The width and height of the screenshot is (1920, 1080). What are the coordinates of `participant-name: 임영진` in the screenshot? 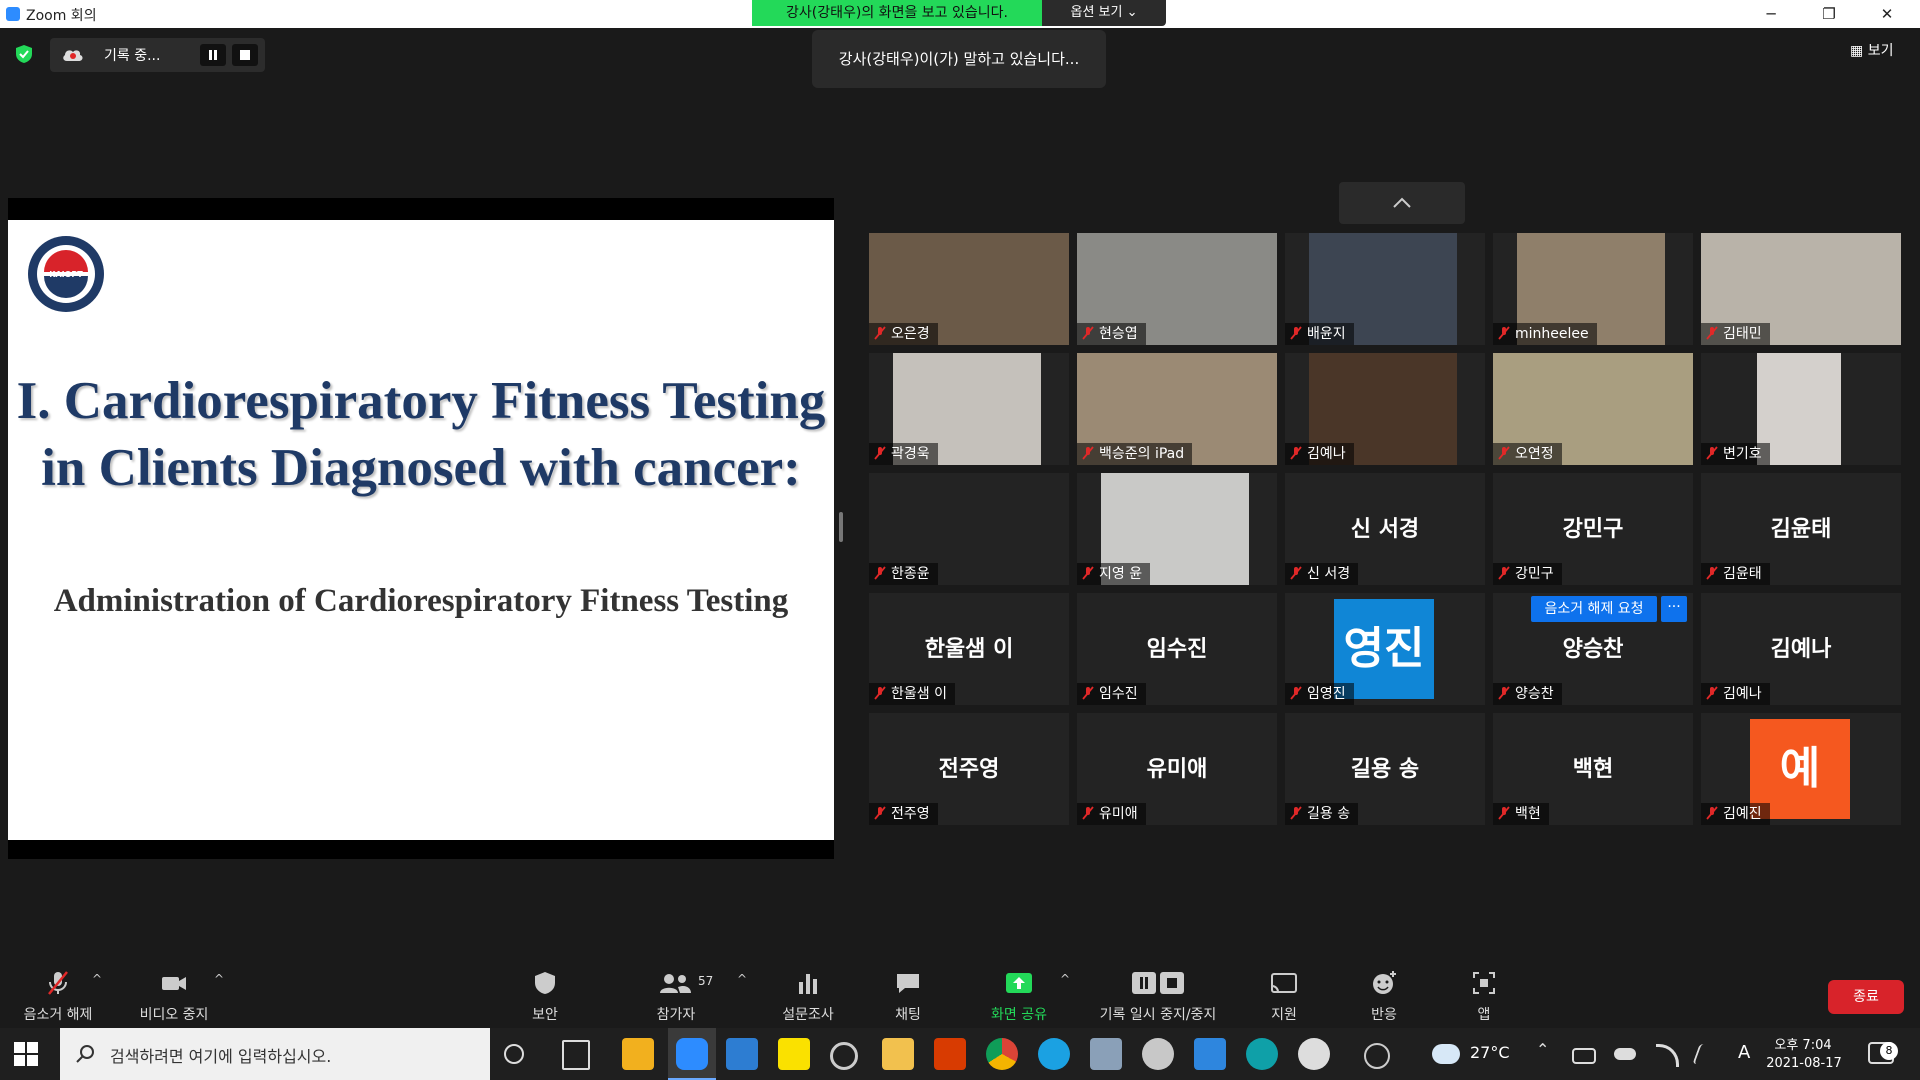 It's located at (1326, 694).